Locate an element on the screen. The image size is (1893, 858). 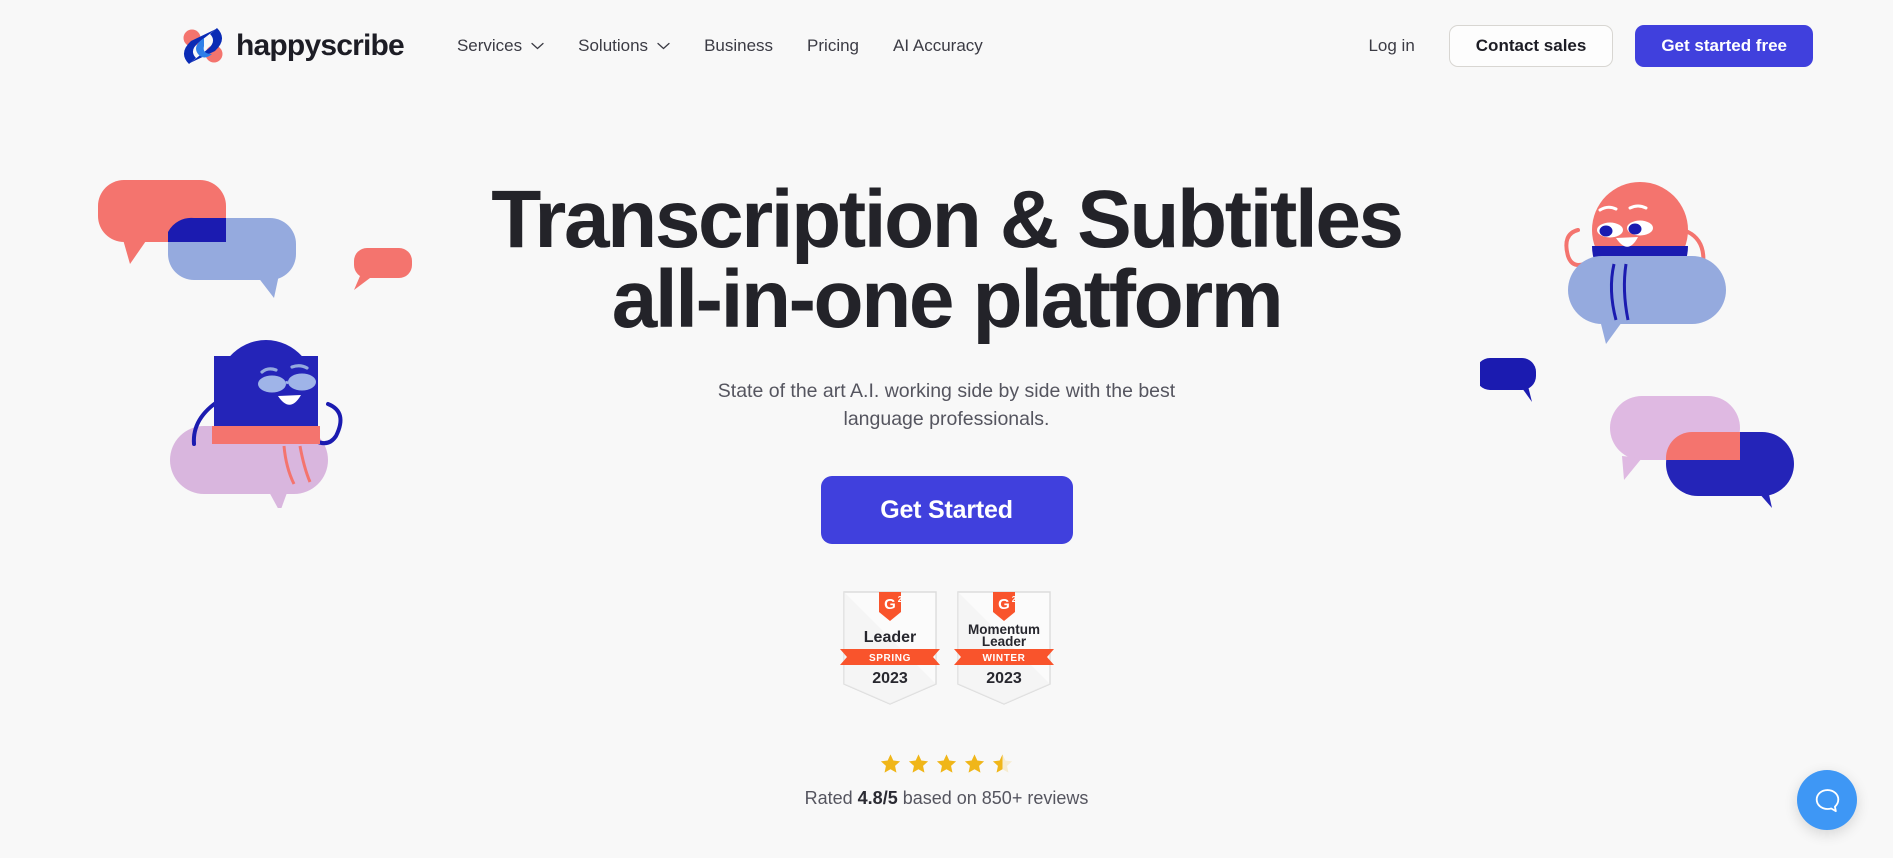
header-actions: Log in Contact sales Get started free is located at coordinates (1582, 46).